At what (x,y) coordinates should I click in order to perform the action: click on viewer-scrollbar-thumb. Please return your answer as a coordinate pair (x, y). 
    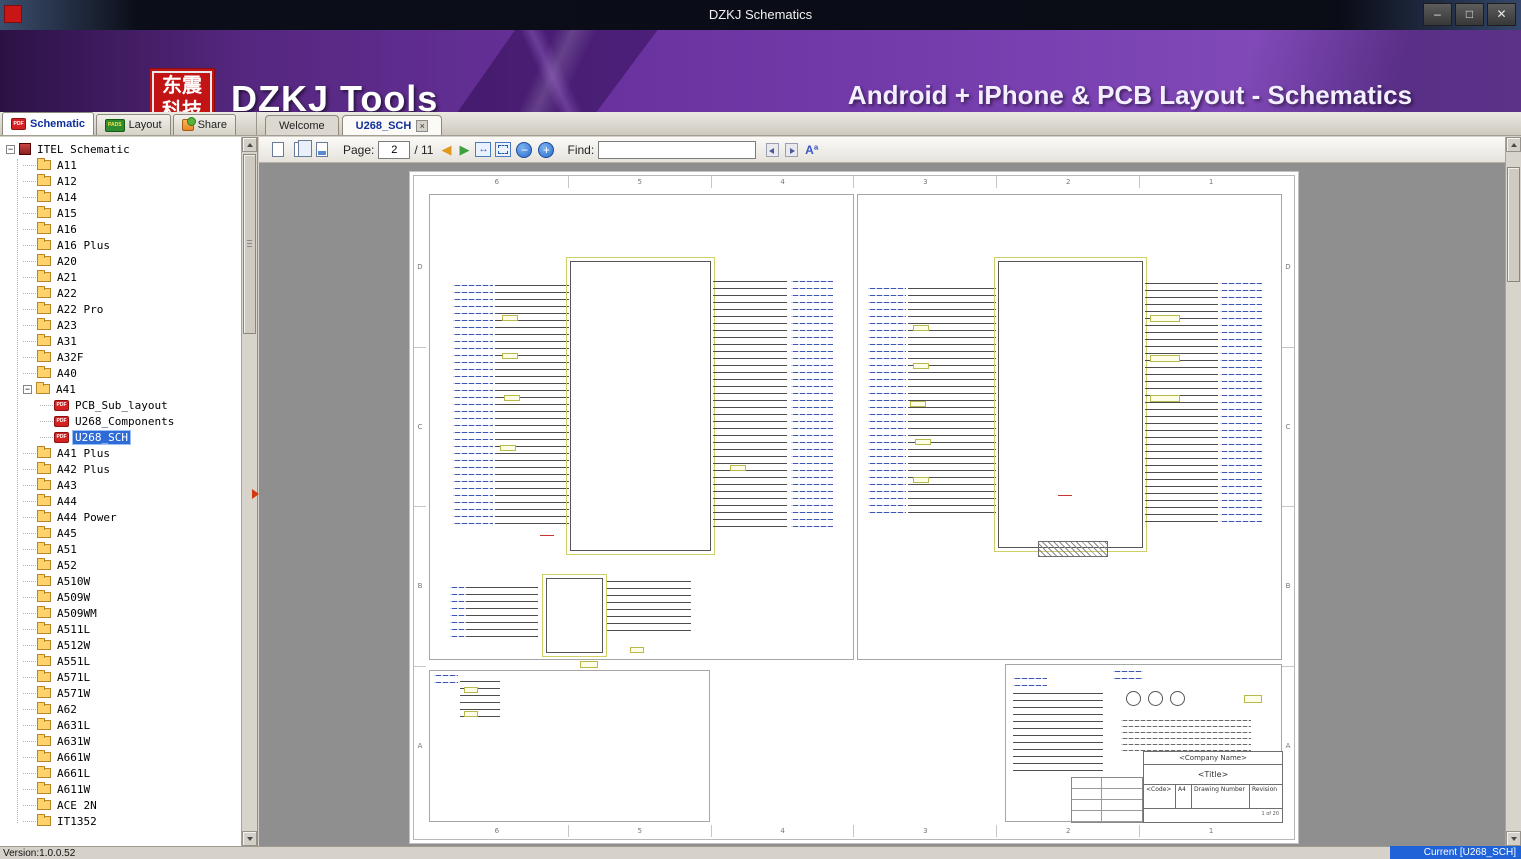
    Looking at the image, I should click on (1513, 224).